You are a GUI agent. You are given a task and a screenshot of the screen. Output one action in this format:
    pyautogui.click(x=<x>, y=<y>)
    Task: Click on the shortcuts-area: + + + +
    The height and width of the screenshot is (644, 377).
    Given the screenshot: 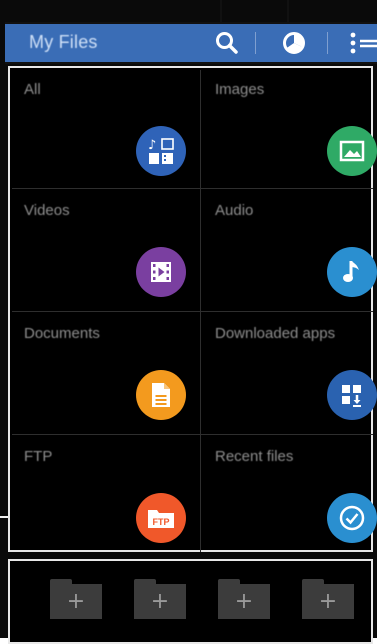 What is the action you would take?
    pyautogui.click(x=190, y=601)
    